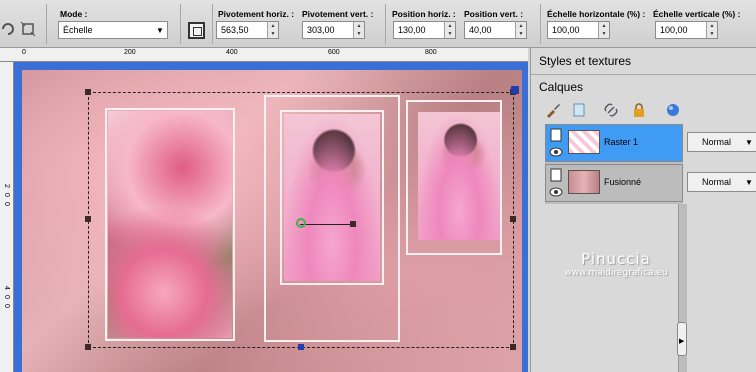  I want to click on ruler-label: 800, so click(431, 52).